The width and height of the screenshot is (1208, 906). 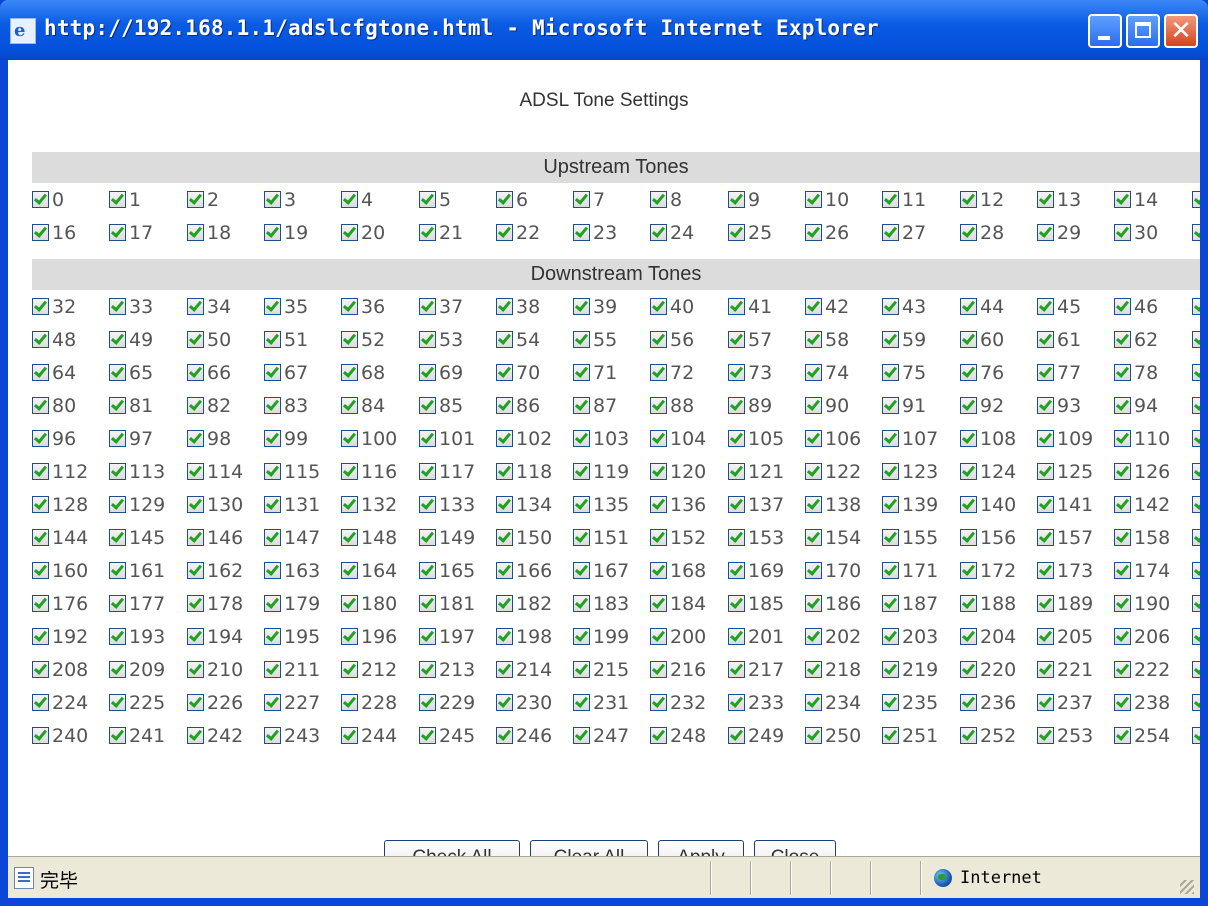 I want to click on tone-checkbox-item: 176, so click(x=60, y=604).